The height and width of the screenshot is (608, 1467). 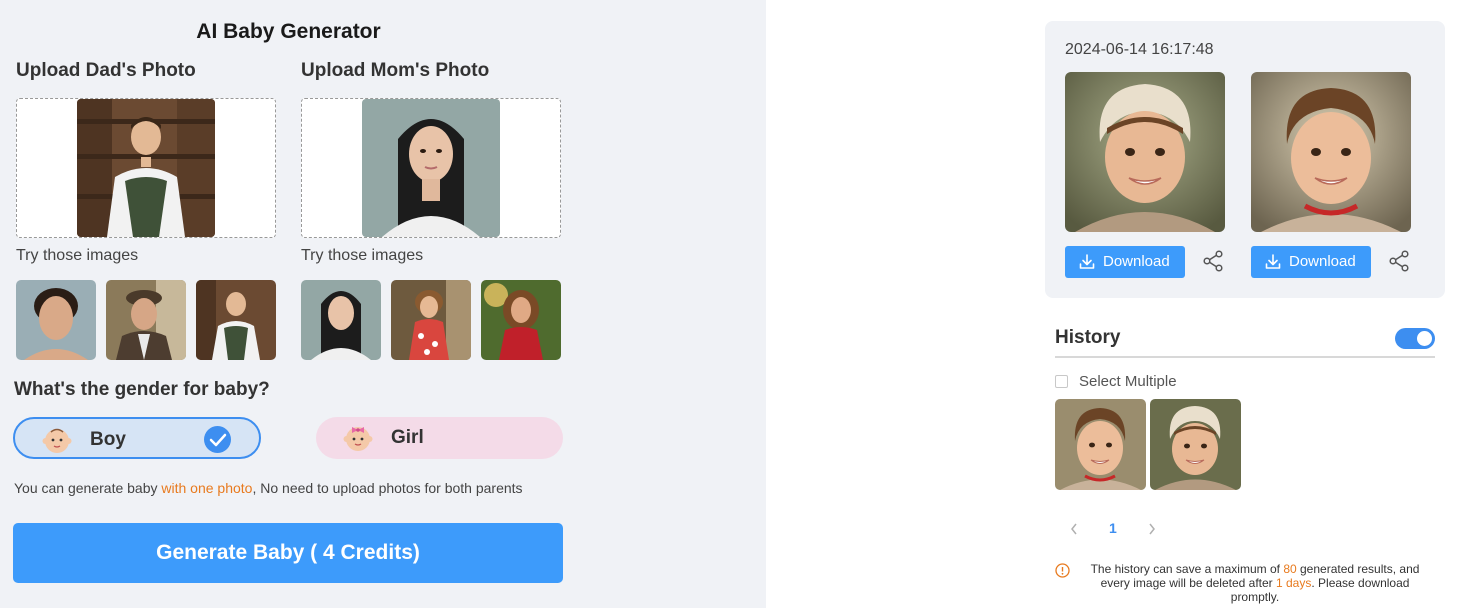 What do you see at coordinates (1136, 261) in the screenshot?
I see `download-label-1: Download` at bounding box center [1136, 261].